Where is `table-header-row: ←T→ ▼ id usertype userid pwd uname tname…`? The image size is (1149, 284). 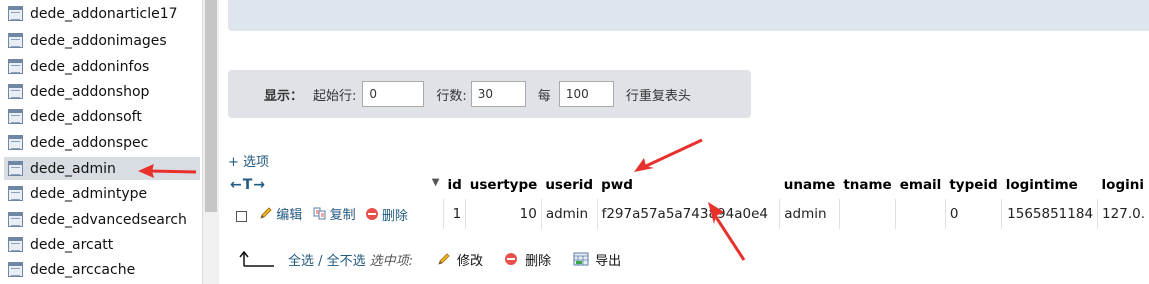 table-header-row: ←T→ ▼ id usertype userid pwd uname tname… is located at coordinates (687, 185).